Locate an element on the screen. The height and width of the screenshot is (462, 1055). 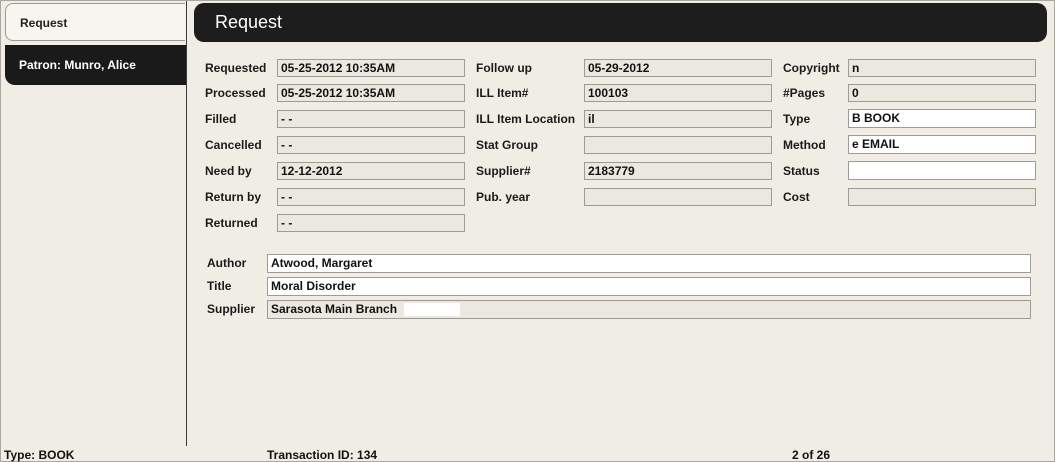
supplier-value: Sarasota Main Branch is located at coordinates (334, 309).